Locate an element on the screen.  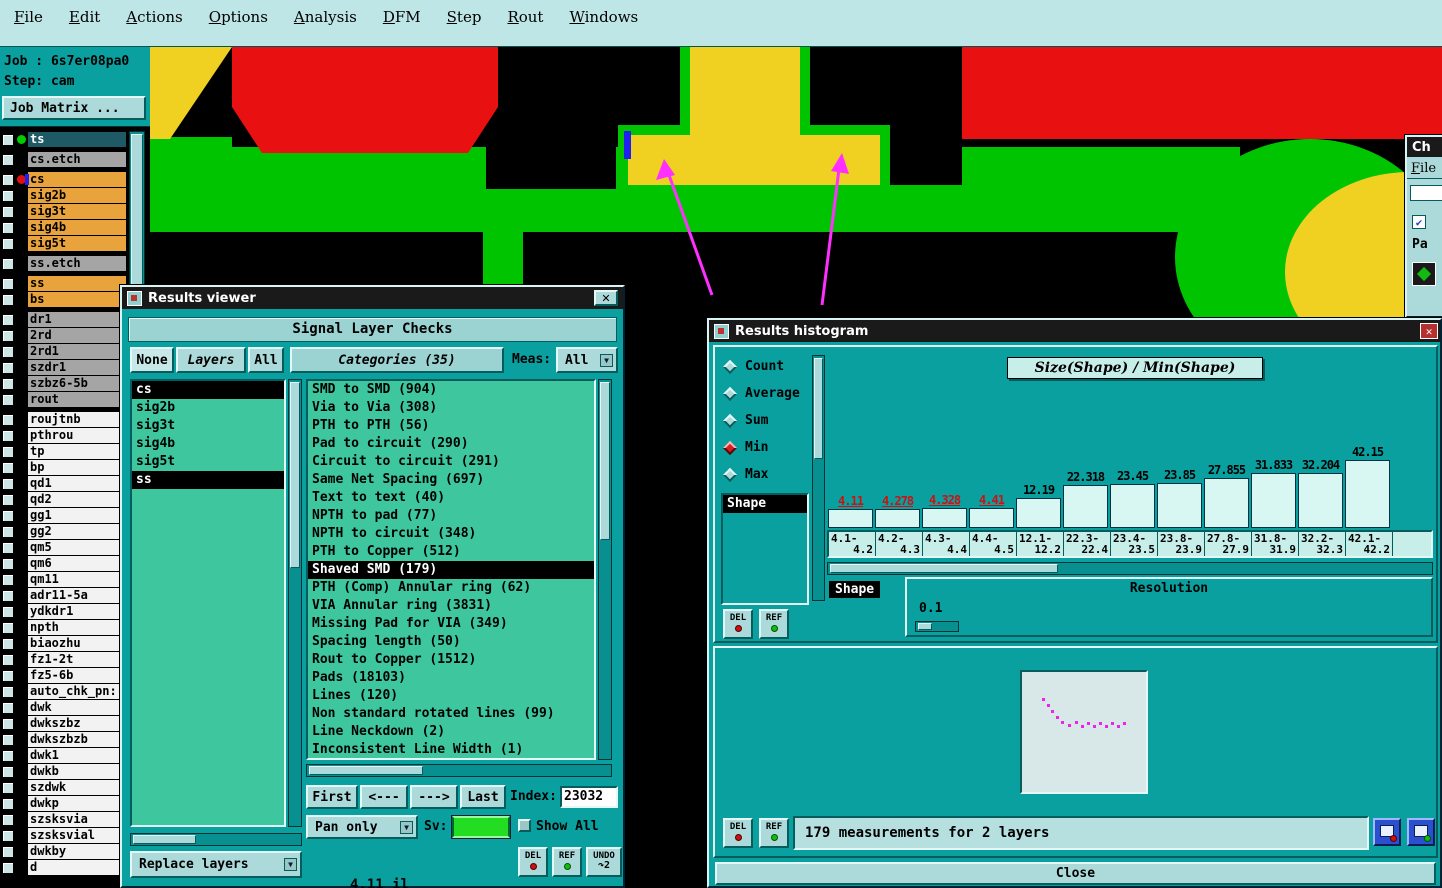
prev-button: <--- is located at coordinates (384, 797).